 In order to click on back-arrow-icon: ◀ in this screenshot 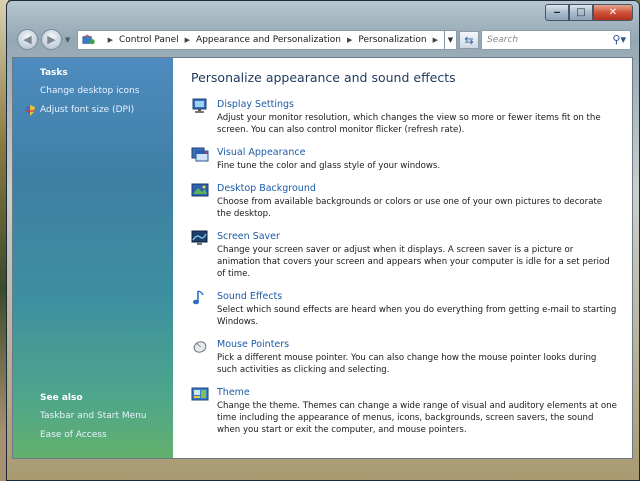, I will do `click(27, 39)`.